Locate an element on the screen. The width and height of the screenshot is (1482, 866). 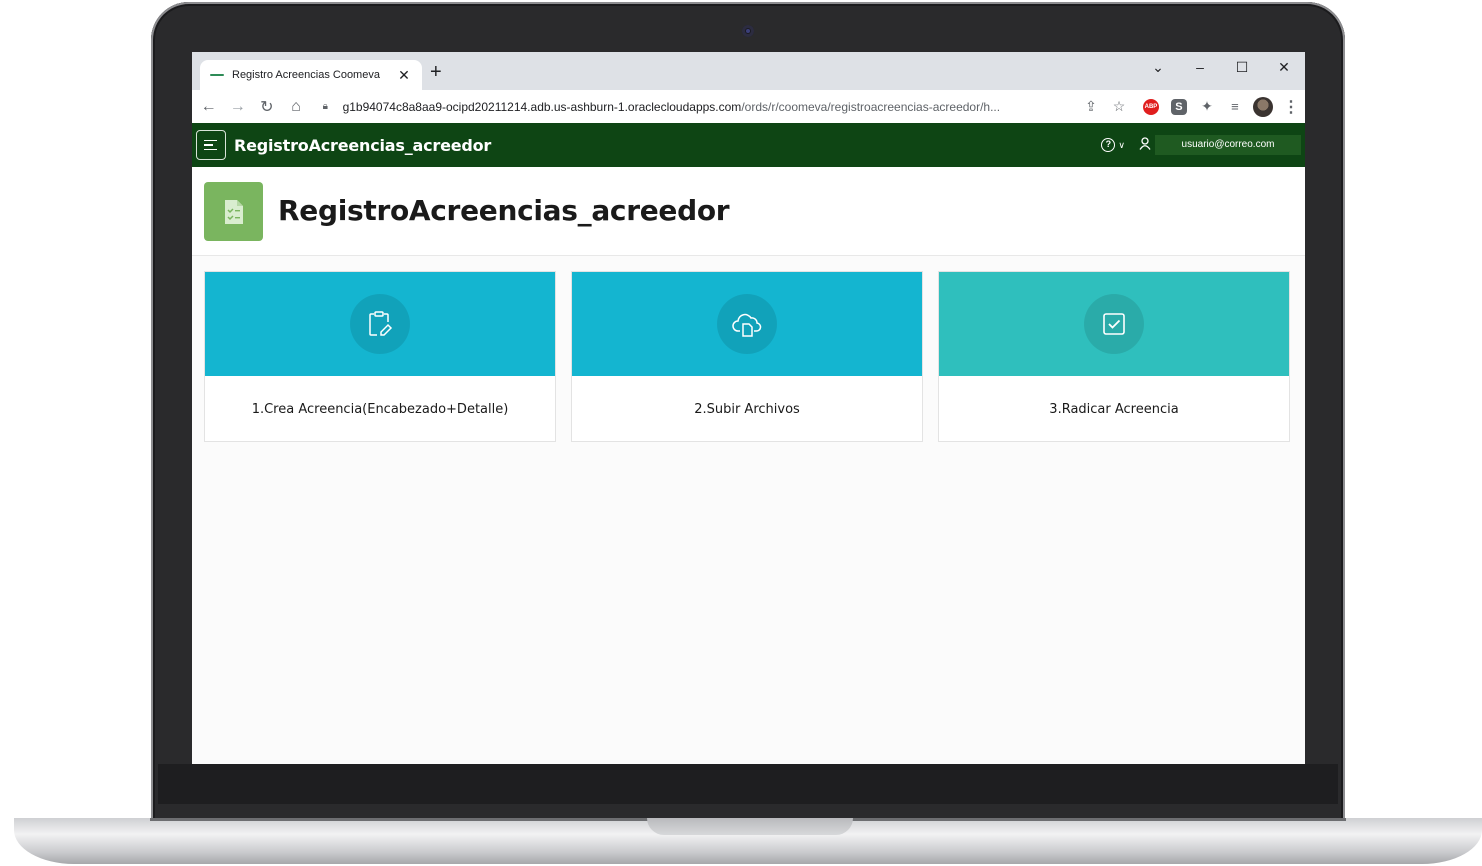
skype-icon: S is located at coordinates (1178, 106).